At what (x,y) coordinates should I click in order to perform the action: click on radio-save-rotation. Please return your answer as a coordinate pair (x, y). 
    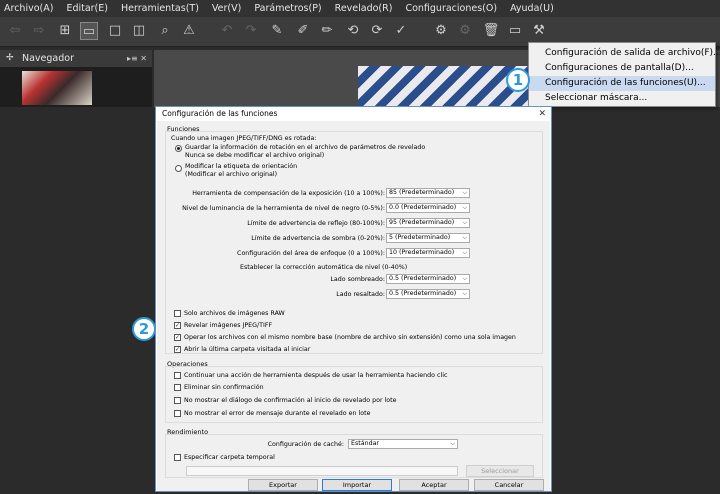
    Looking at the image, I should click on (178, 148).